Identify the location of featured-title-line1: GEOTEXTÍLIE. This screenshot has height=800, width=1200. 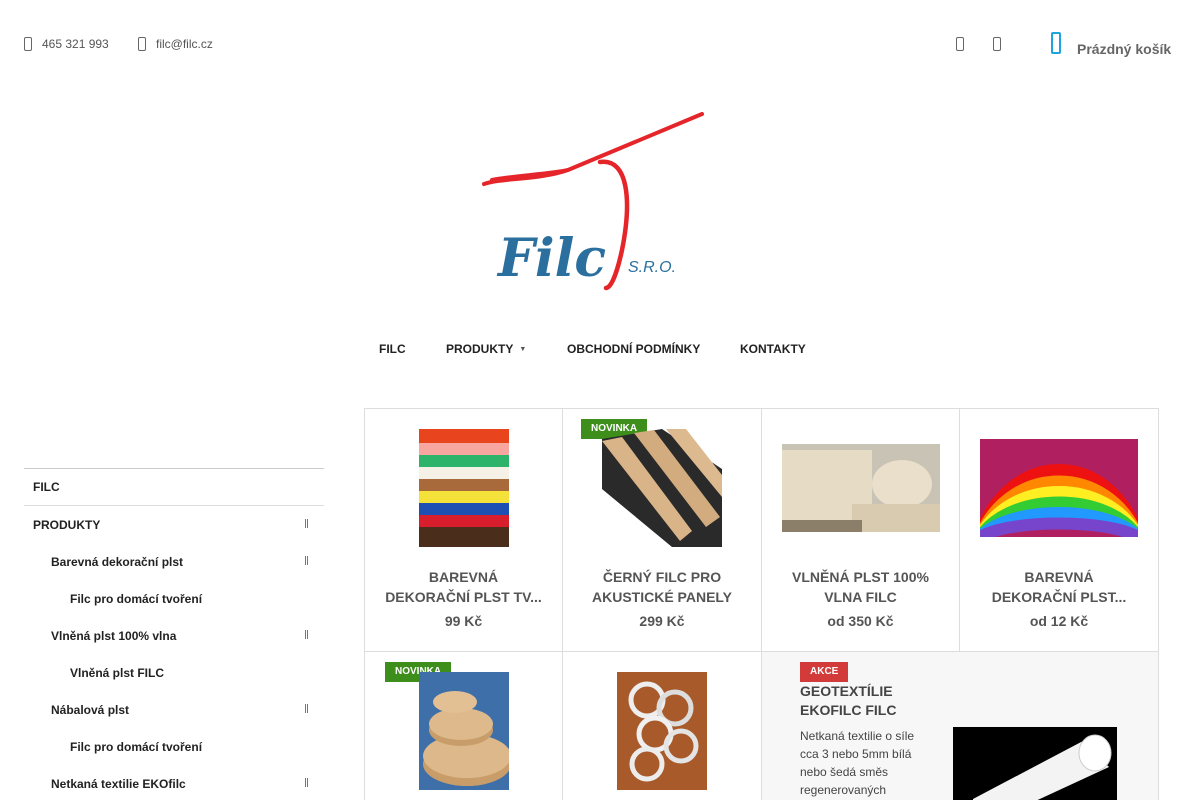
(846, 691).